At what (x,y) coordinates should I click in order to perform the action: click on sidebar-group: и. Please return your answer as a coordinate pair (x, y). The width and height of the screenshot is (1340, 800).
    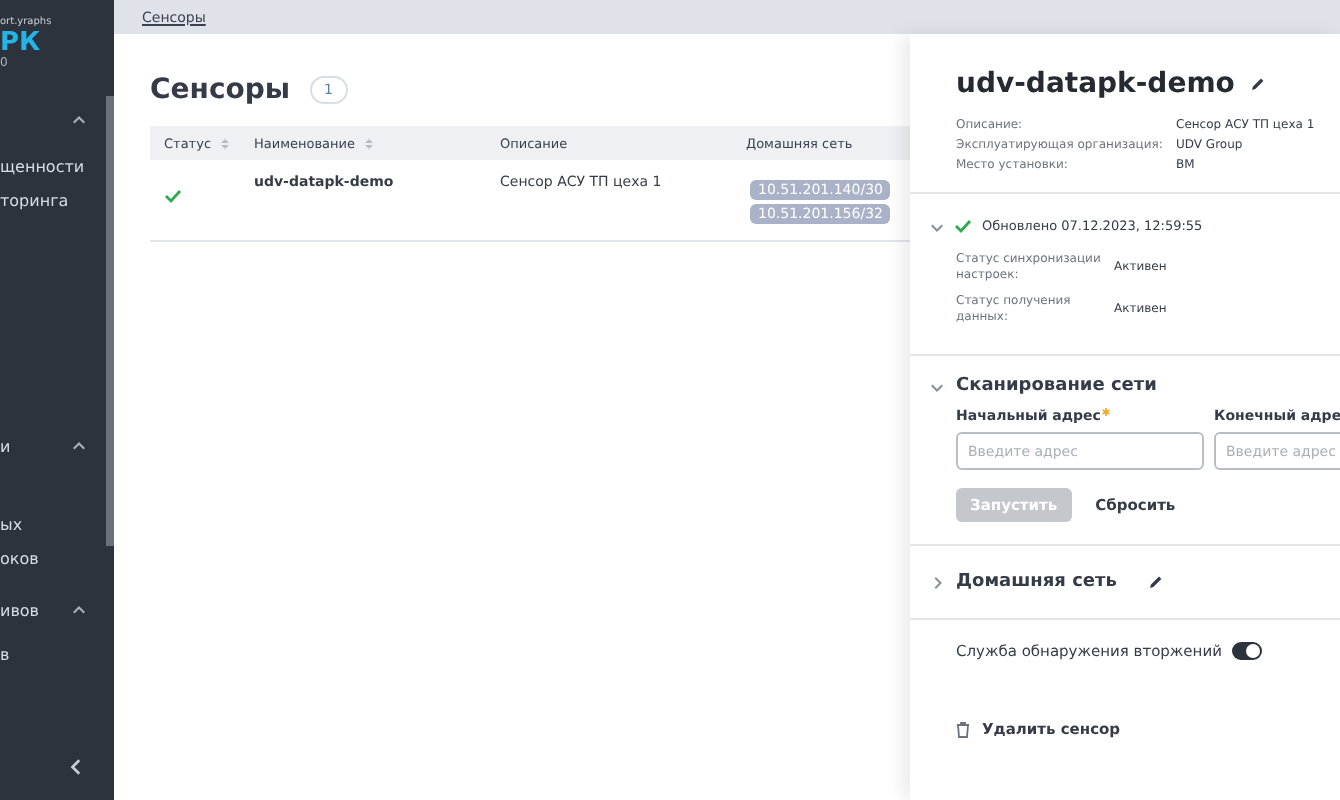
    Looking at the image, I should click on (57, 447).